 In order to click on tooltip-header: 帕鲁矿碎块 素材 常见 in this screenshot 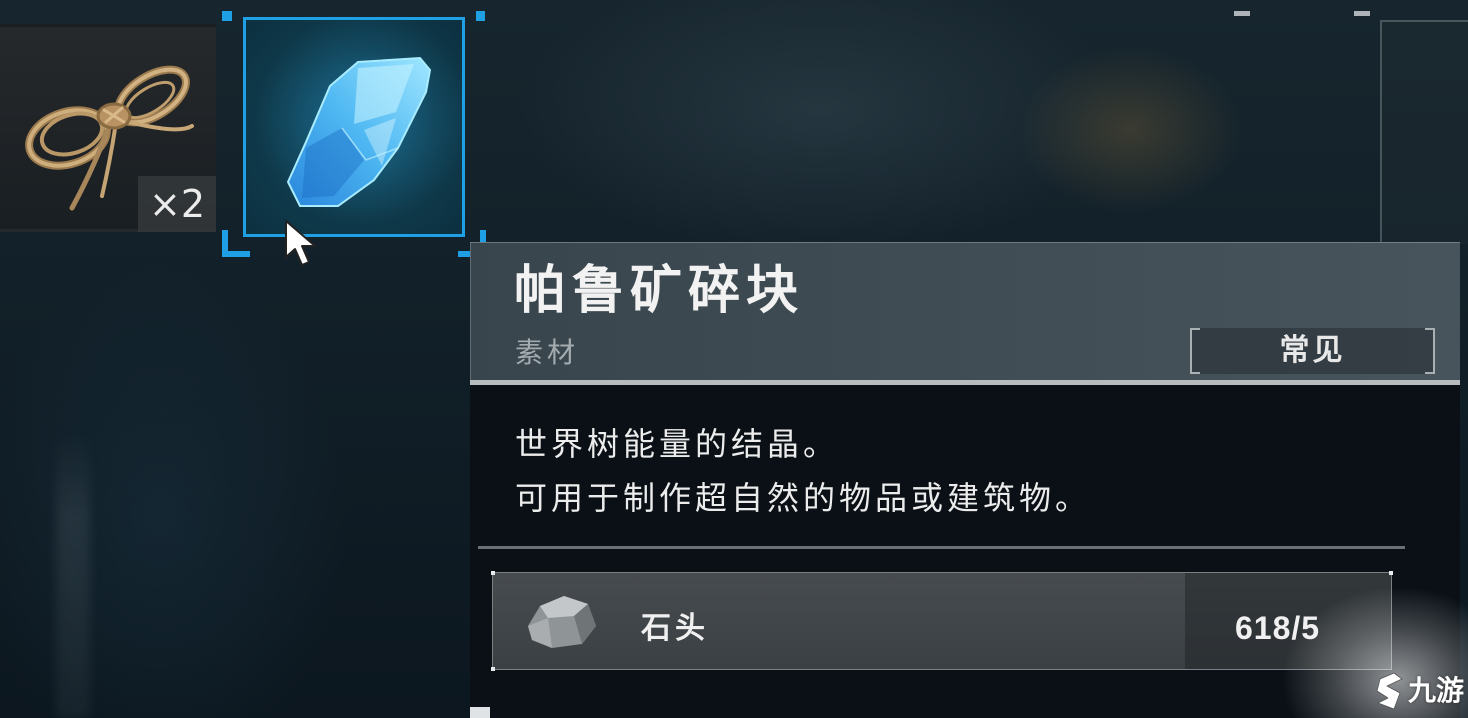, I will do `click(965, 311)`.